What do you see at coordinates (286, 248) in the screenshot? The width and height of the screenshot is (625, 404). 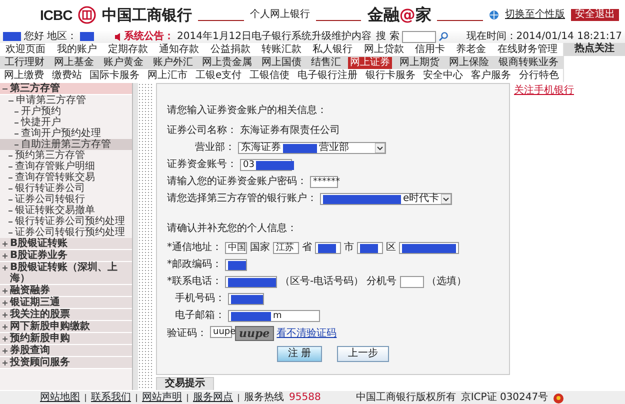 I see `input-field: 江苏` at bounding box center [286, 248].